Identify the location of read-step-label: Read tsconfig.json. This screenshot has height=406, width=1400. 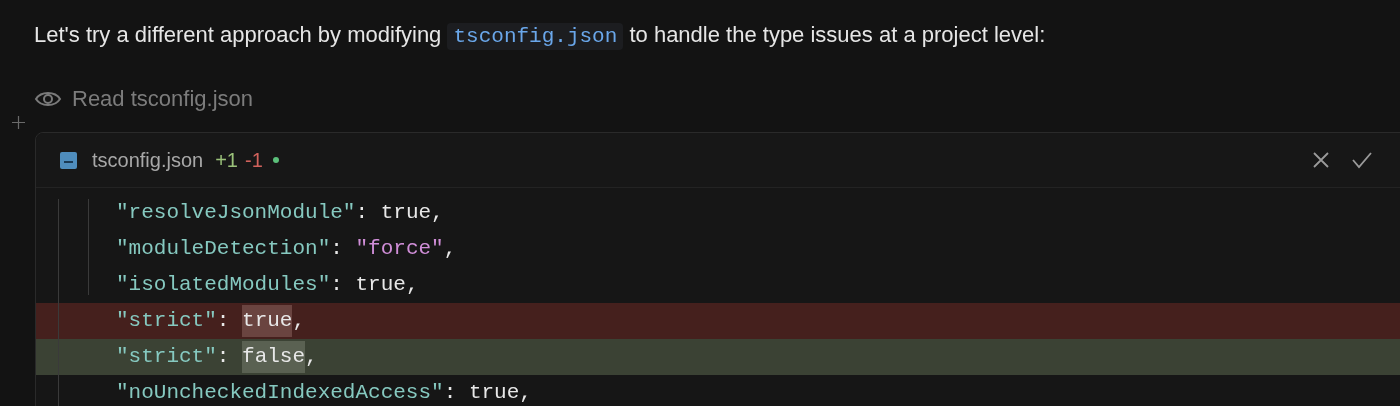
(162, 99).